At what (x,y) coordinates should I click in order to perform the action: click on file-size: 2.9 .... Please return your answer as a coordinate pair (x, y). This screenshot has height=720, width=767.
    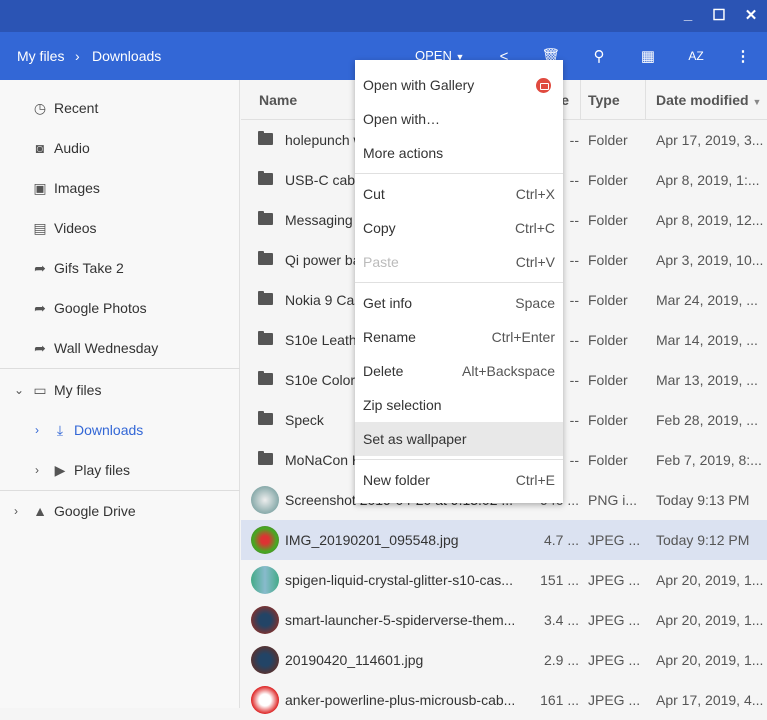
    Looking at the image, I should click on (561, 660).